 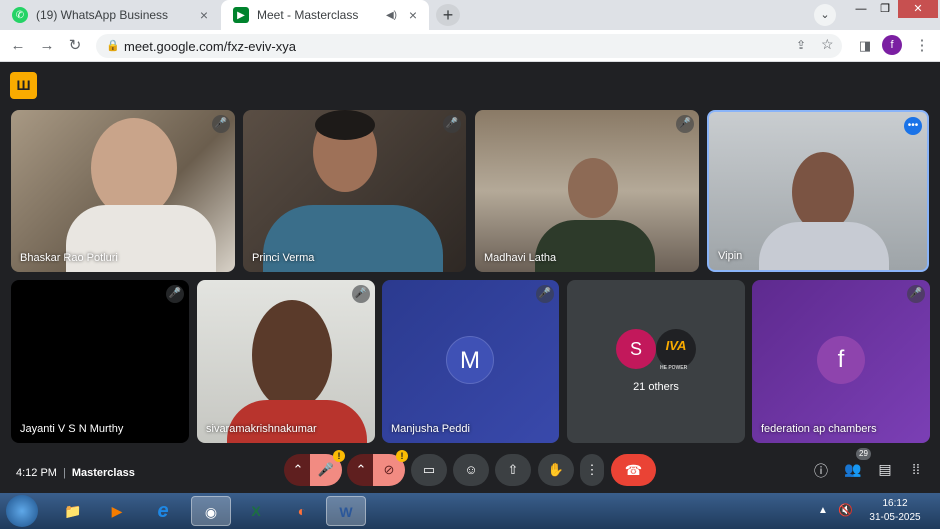 I want to click on participant-tile: 🎤 Jayanti V S N Murthy, so click(x=100, y=361).